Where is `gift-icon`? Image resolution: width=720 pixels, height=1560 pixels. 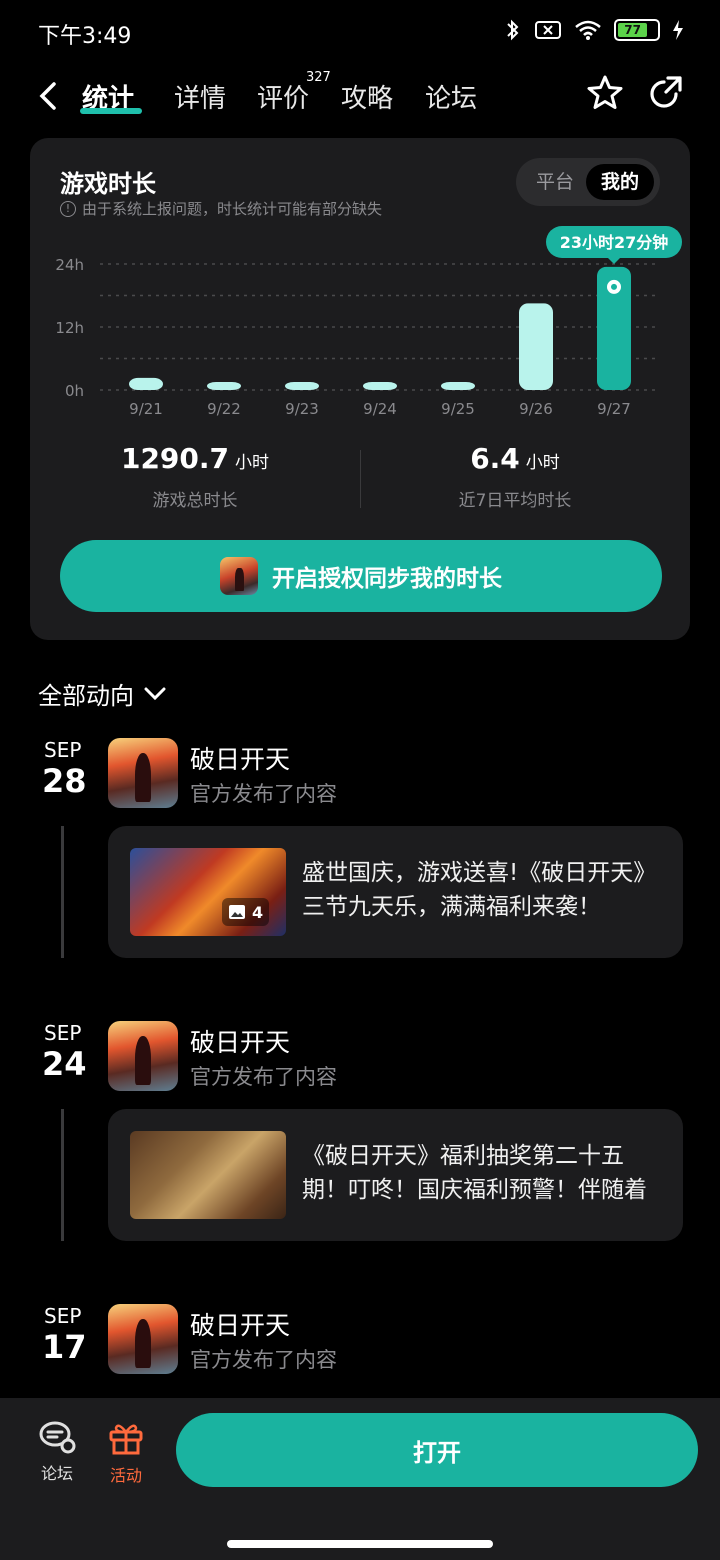
gift-icon is located at coordinates (126, 1439).